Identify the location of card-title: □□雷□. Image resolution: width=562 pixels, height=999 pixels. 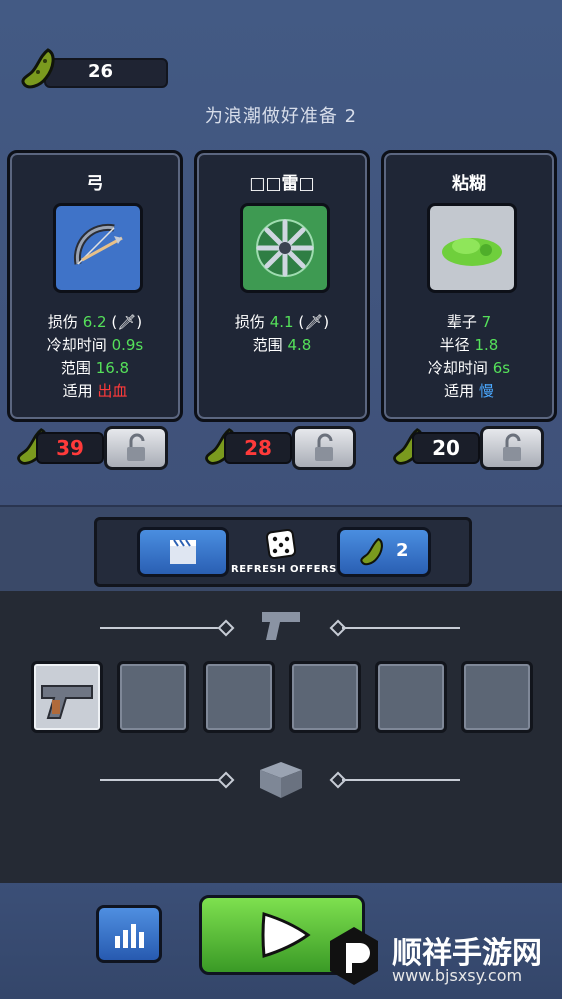
(282, 184).